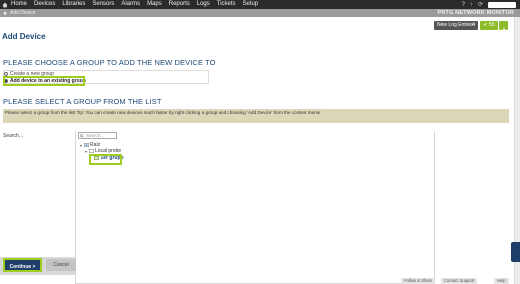  What do you see at coordinates (154, 4) in the screenshot?
I see `nav-maps: Maps` at bounding box center [154, 4].